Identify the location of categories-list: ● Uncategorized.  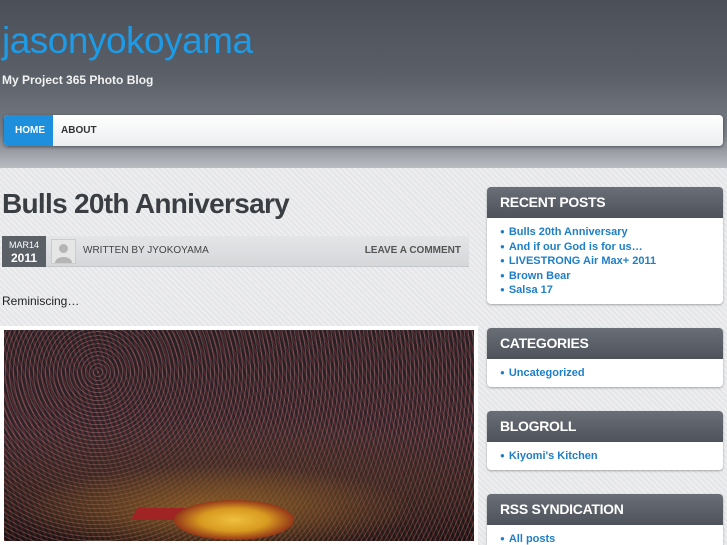
(605, 373).